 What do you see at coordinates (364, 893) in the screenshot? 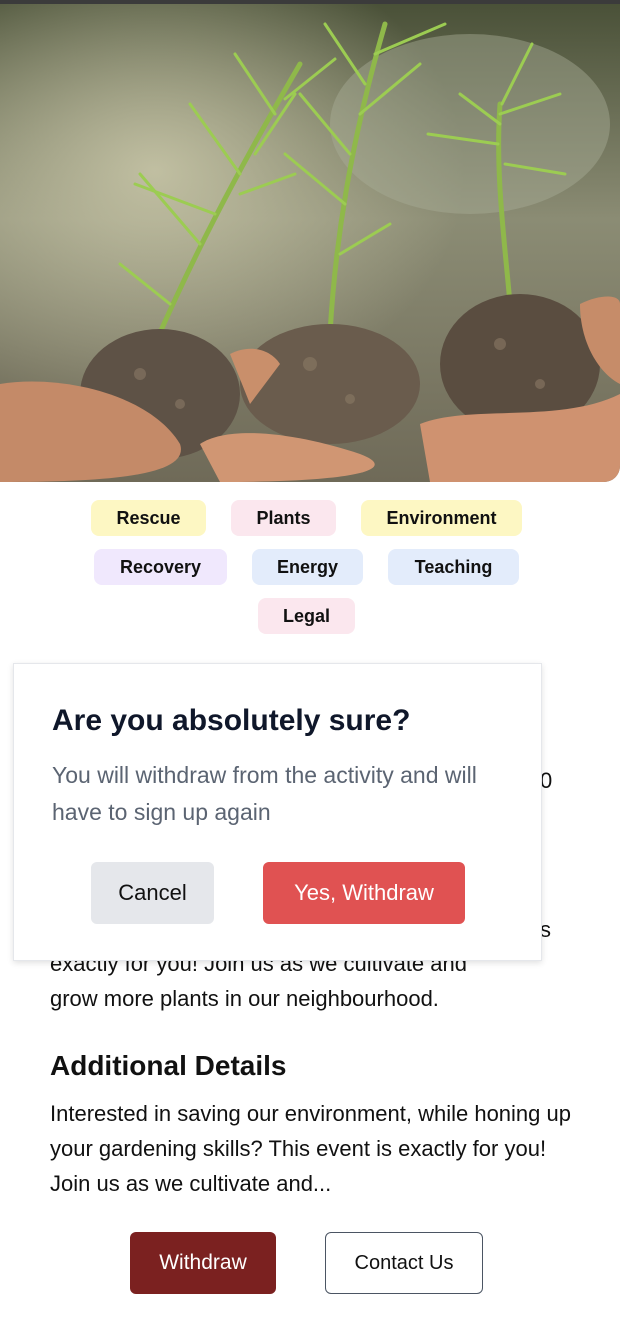
I see `confirm-withdraw-button: Yes, Withdraw` at bounding box center [364, 893].